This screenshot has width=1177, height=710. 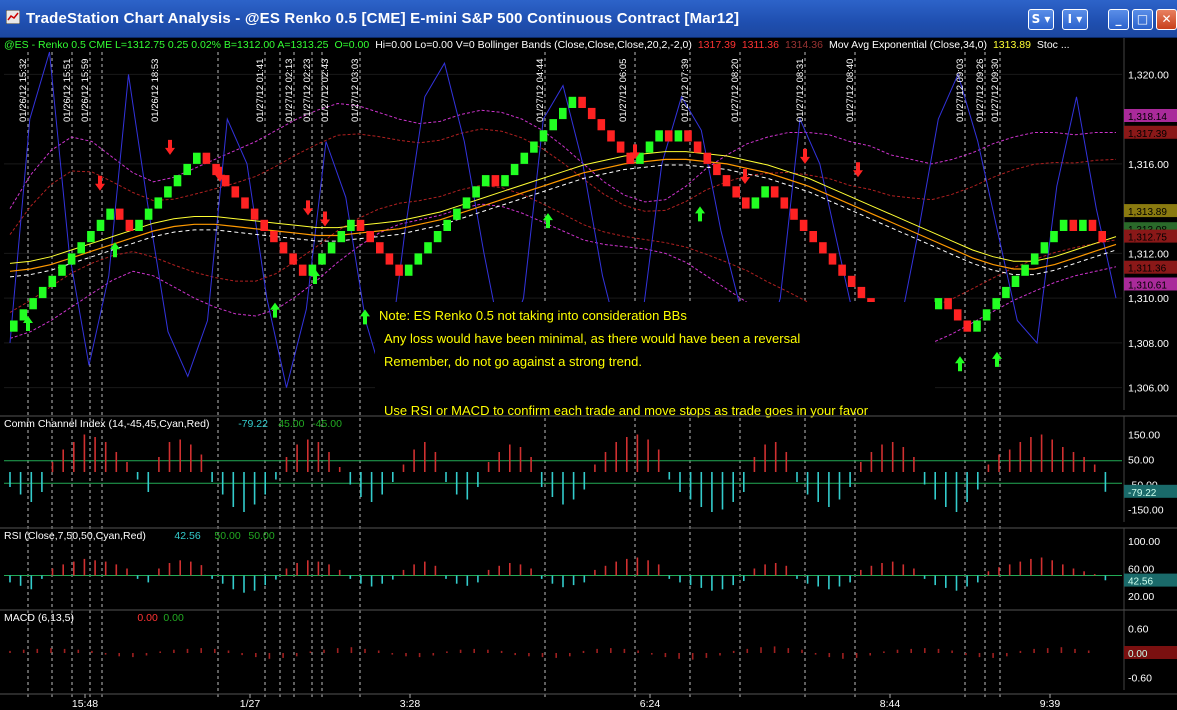 What do you see at coordinates (1118, 19) in the screenshot?
I see `minimize-button: _` at bounding box center [1118, 19].